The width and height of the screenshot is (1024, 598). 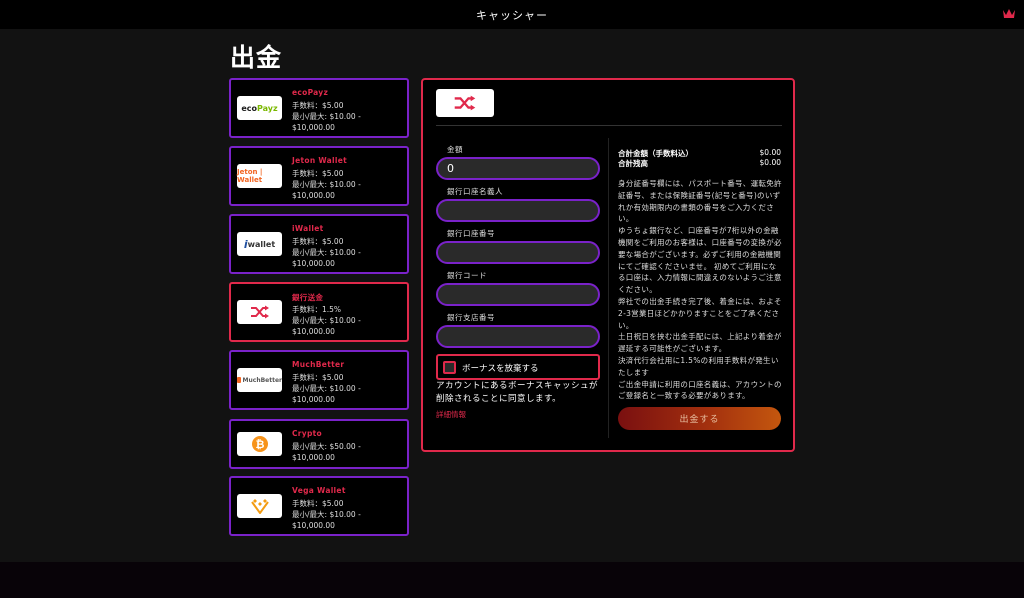 What do you see at coordinates (518, 210) in the screenshot?
I see `account-holder-input` at bounding box center [518, 210].